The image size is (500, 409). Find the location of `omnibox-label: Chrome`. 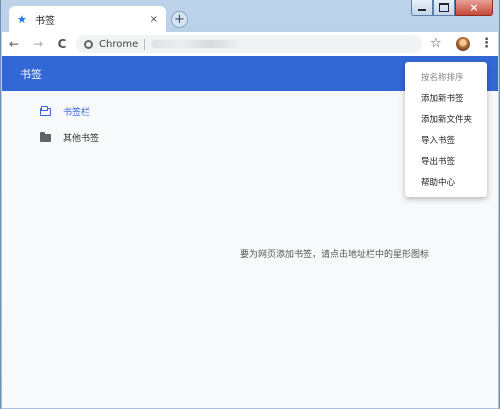

omnibox-label: Chrome is located at coordinates (119, 44).